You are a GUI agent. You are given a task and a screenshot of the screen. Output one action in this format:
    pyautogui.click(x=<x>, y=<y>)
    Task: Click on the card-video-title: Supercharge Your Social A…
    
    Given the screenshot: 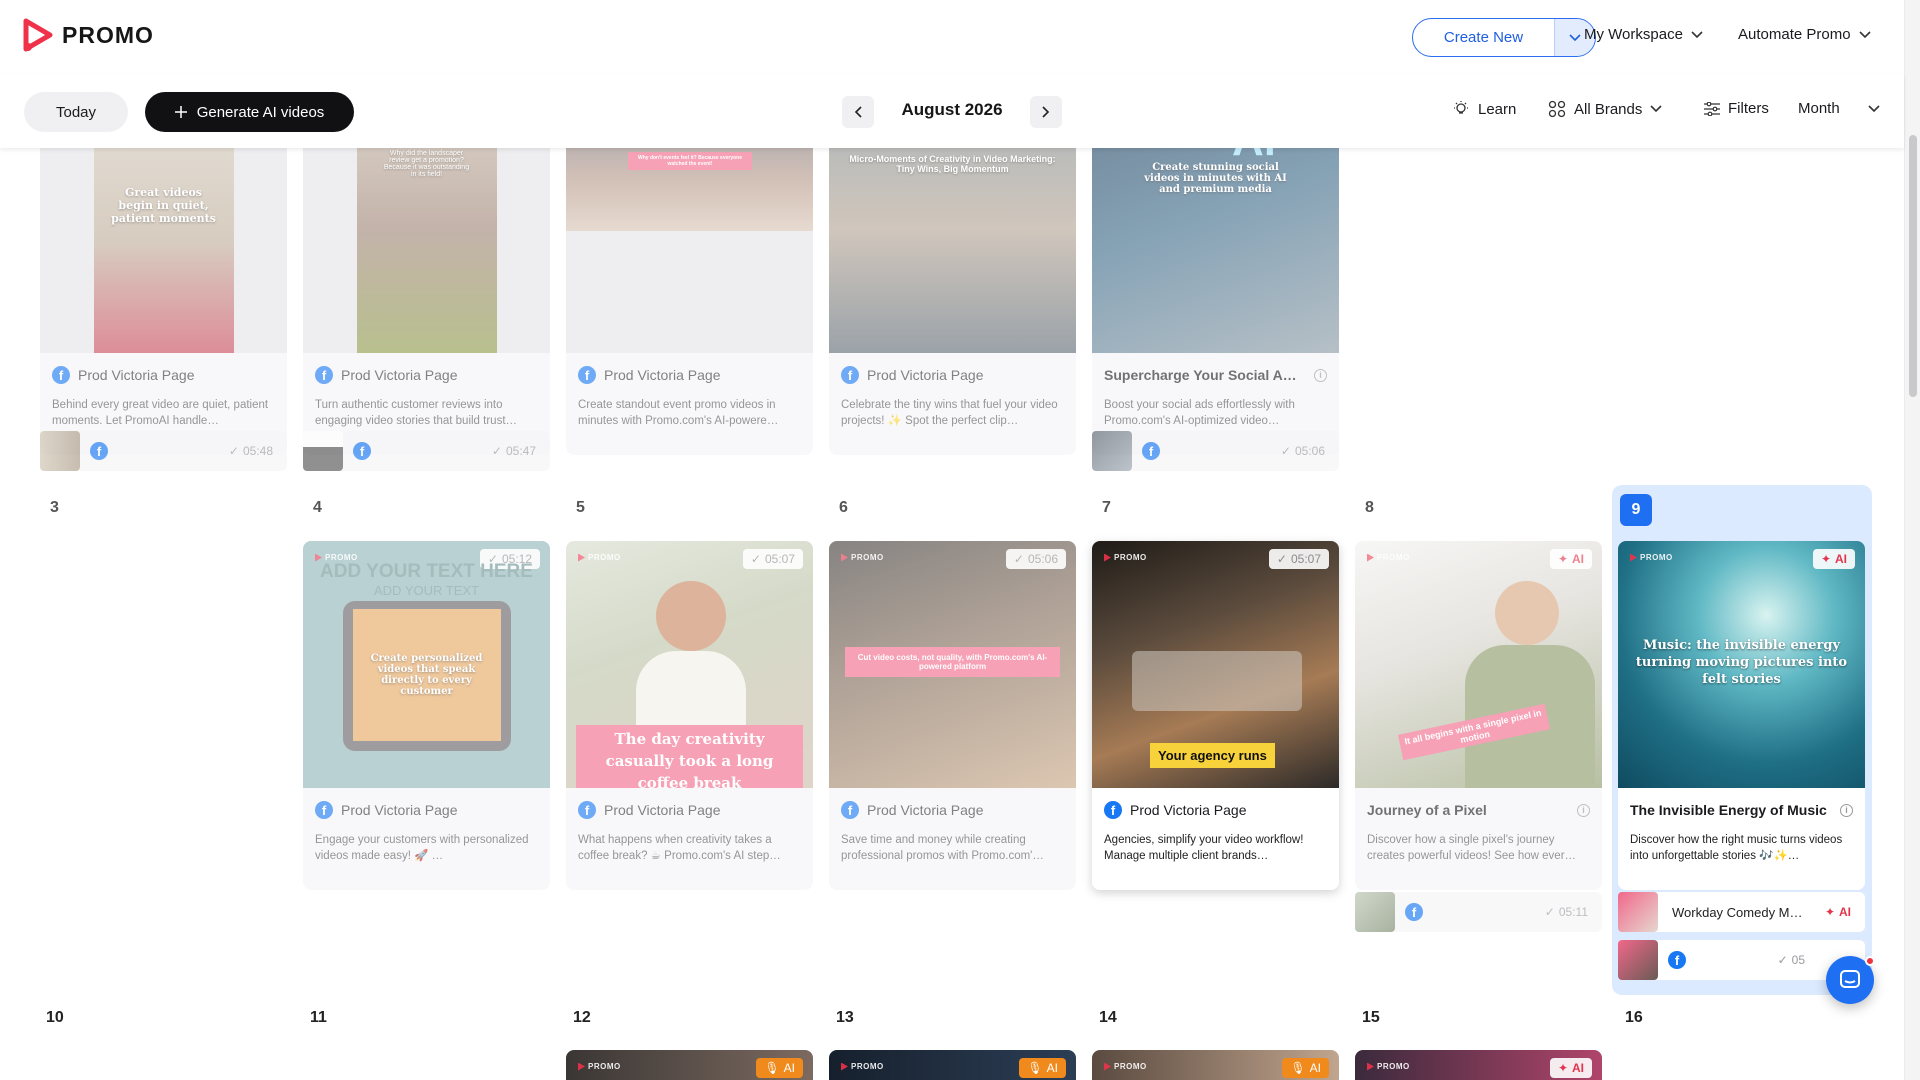 What is the action you would take?
    pyautogui.click(x=1200, y=375)
    